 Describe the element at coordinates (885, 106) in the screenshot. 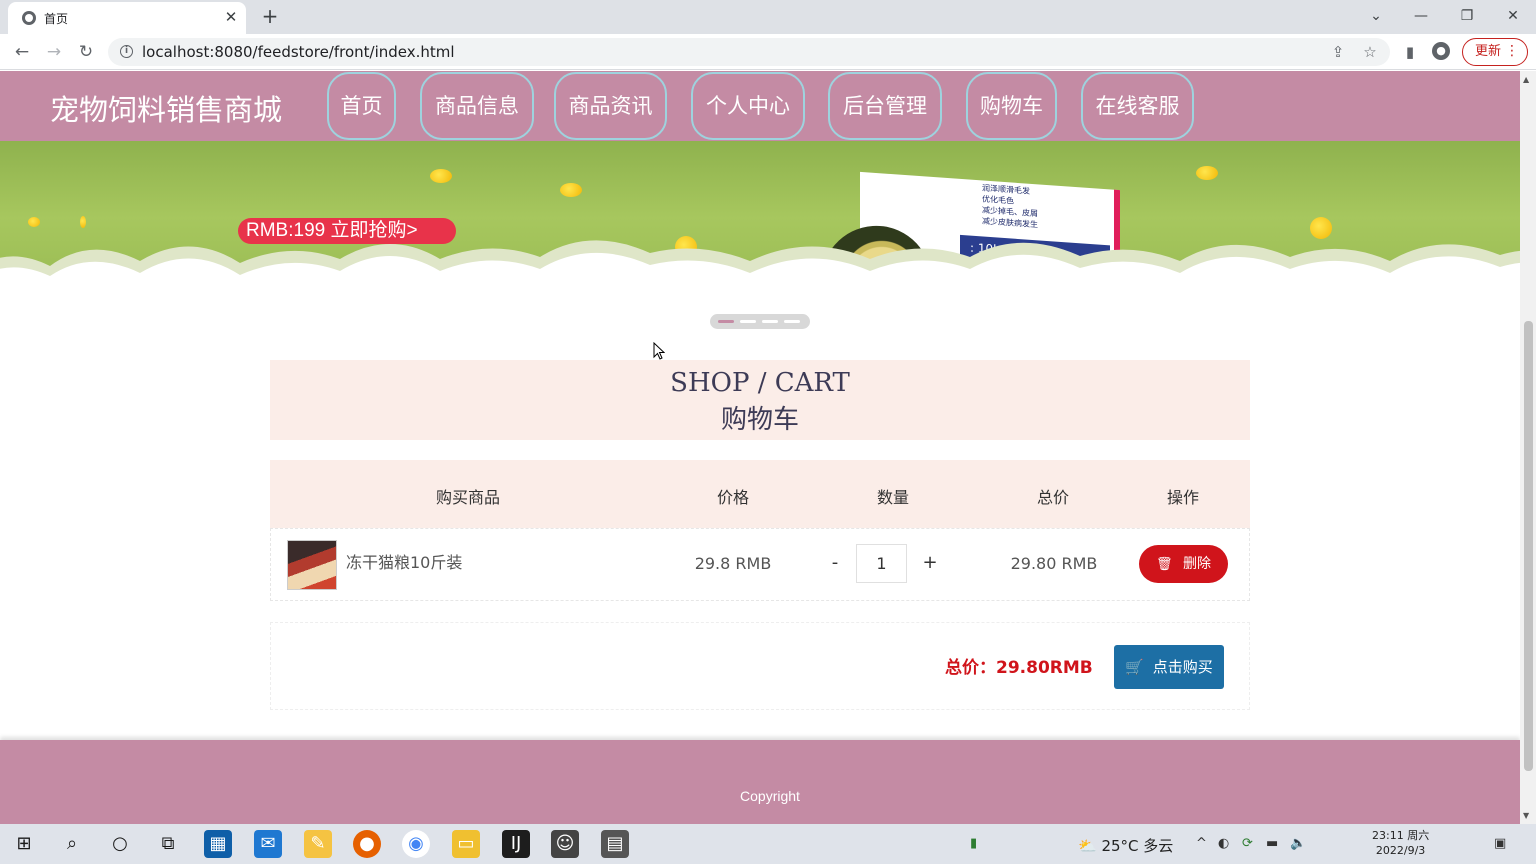

I see `nav-admin: 后台管理` at that location.